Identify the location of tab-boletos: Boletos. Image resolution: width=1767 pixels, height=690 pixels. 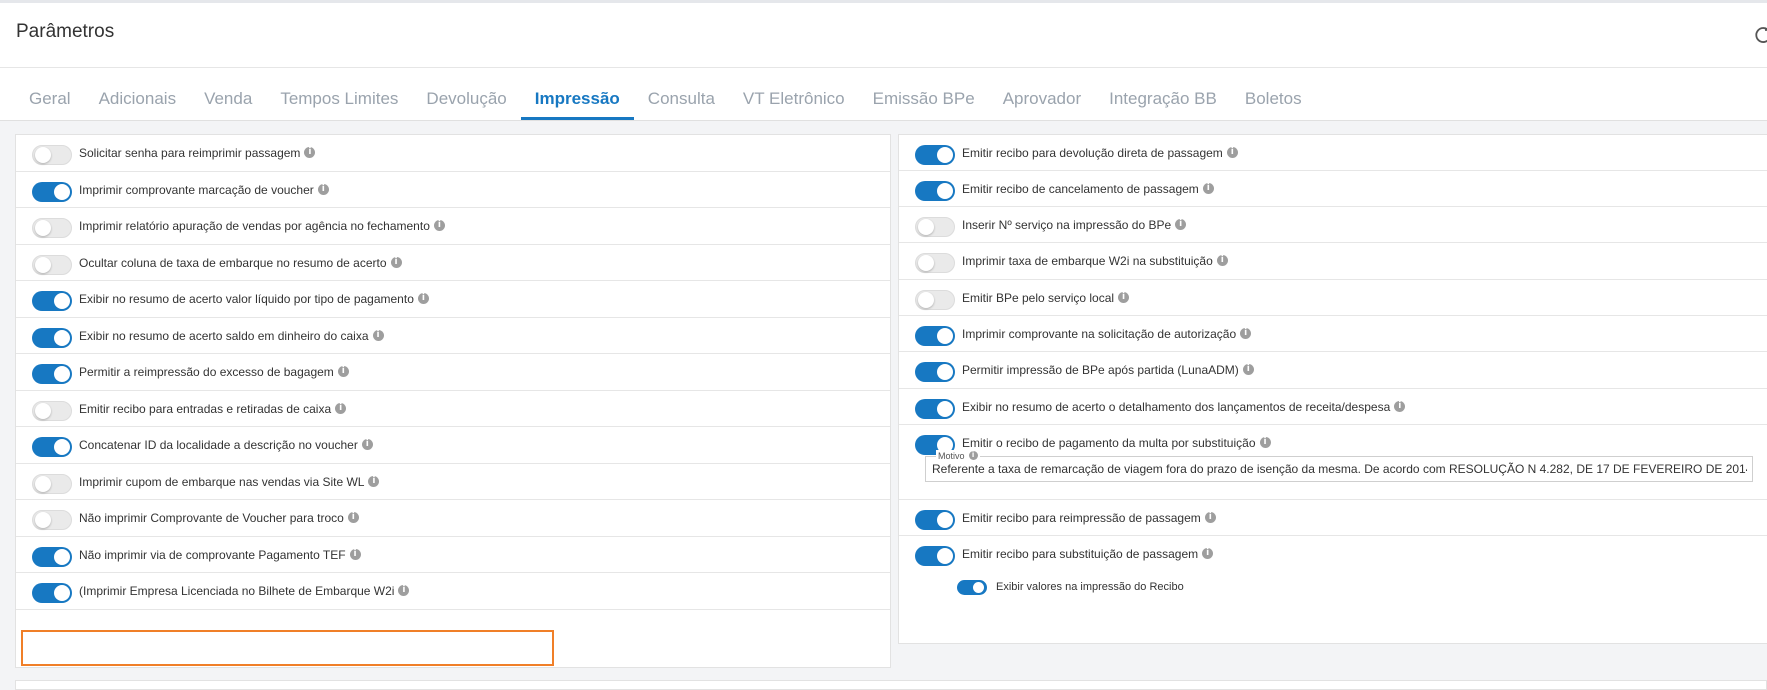
(1273, 94).